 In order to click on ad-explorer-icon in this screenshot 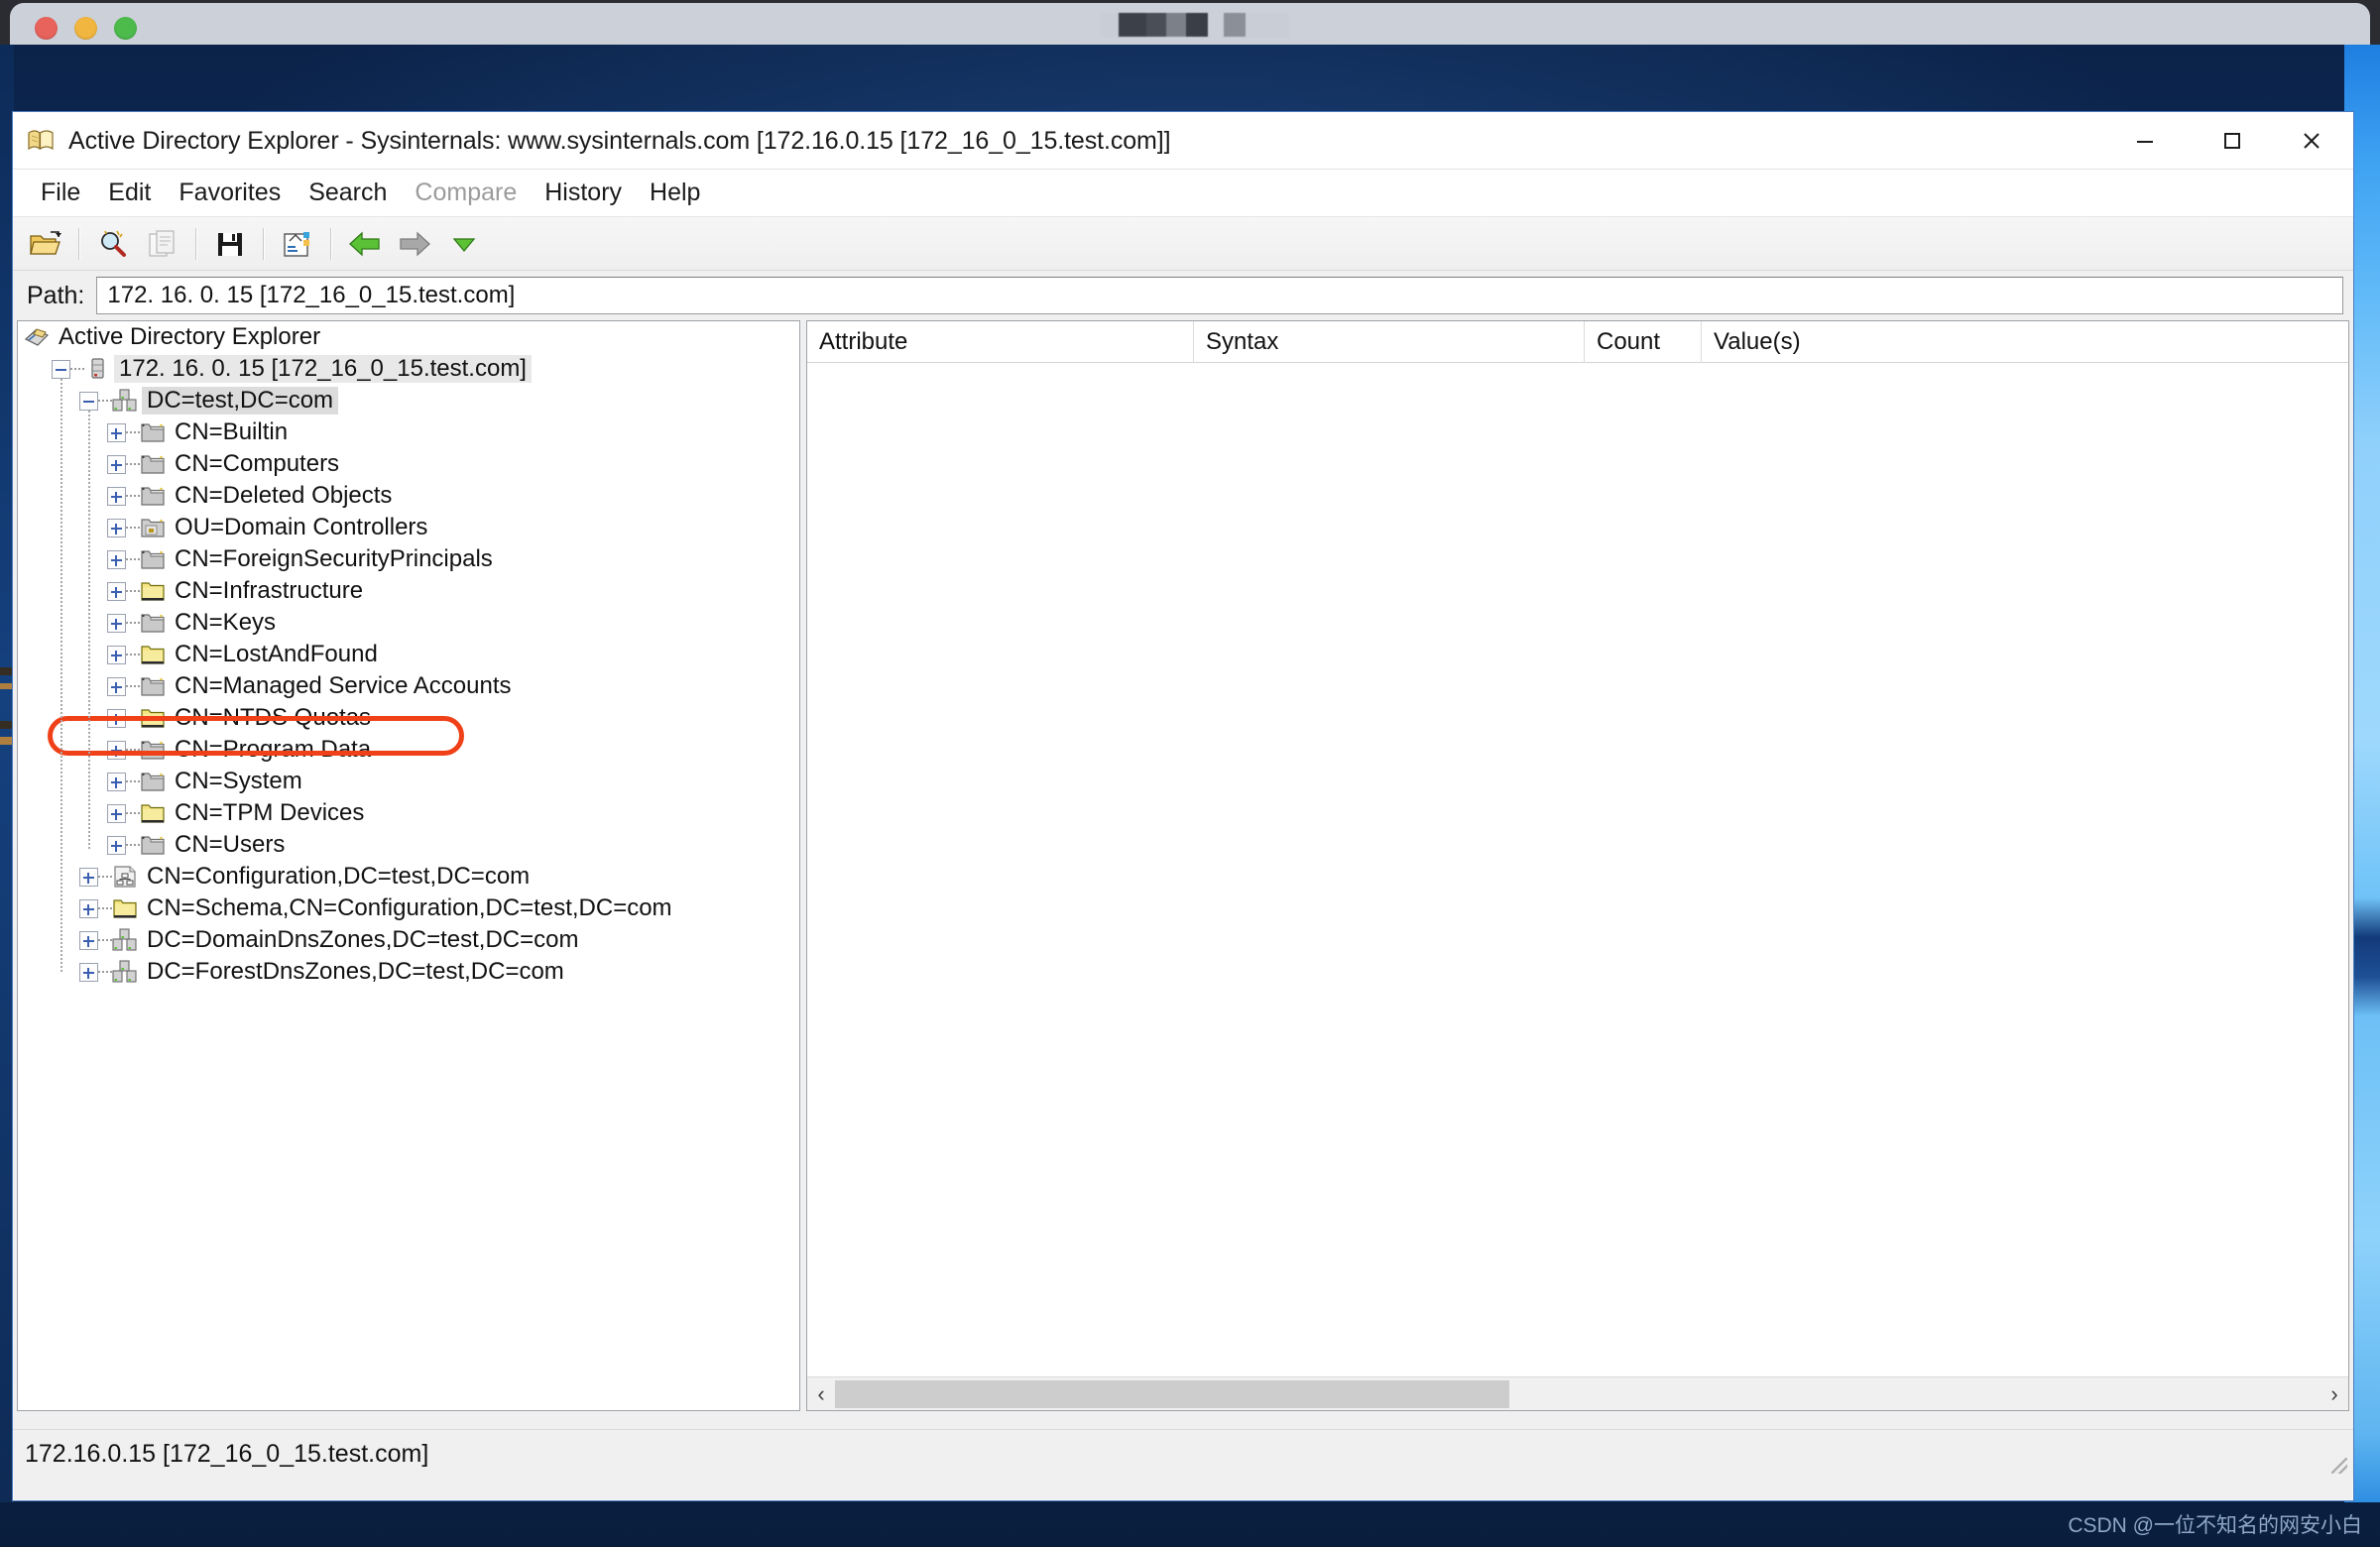, I will do `click(37, 337)`.